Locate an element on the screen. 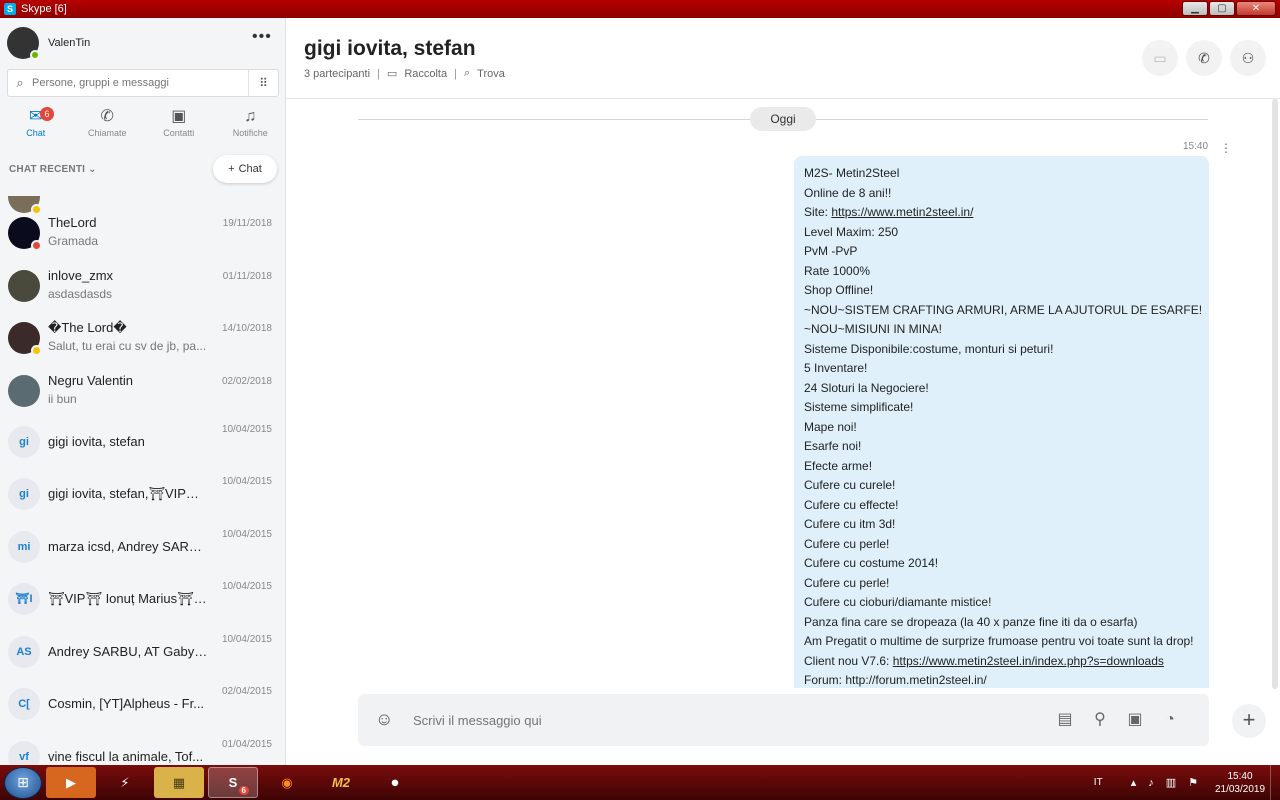 Image resolution: width=1280 pixels, height=800 pixels. message-line: 24 Sloturi la Negociere! is located at coordinates (866, 387).